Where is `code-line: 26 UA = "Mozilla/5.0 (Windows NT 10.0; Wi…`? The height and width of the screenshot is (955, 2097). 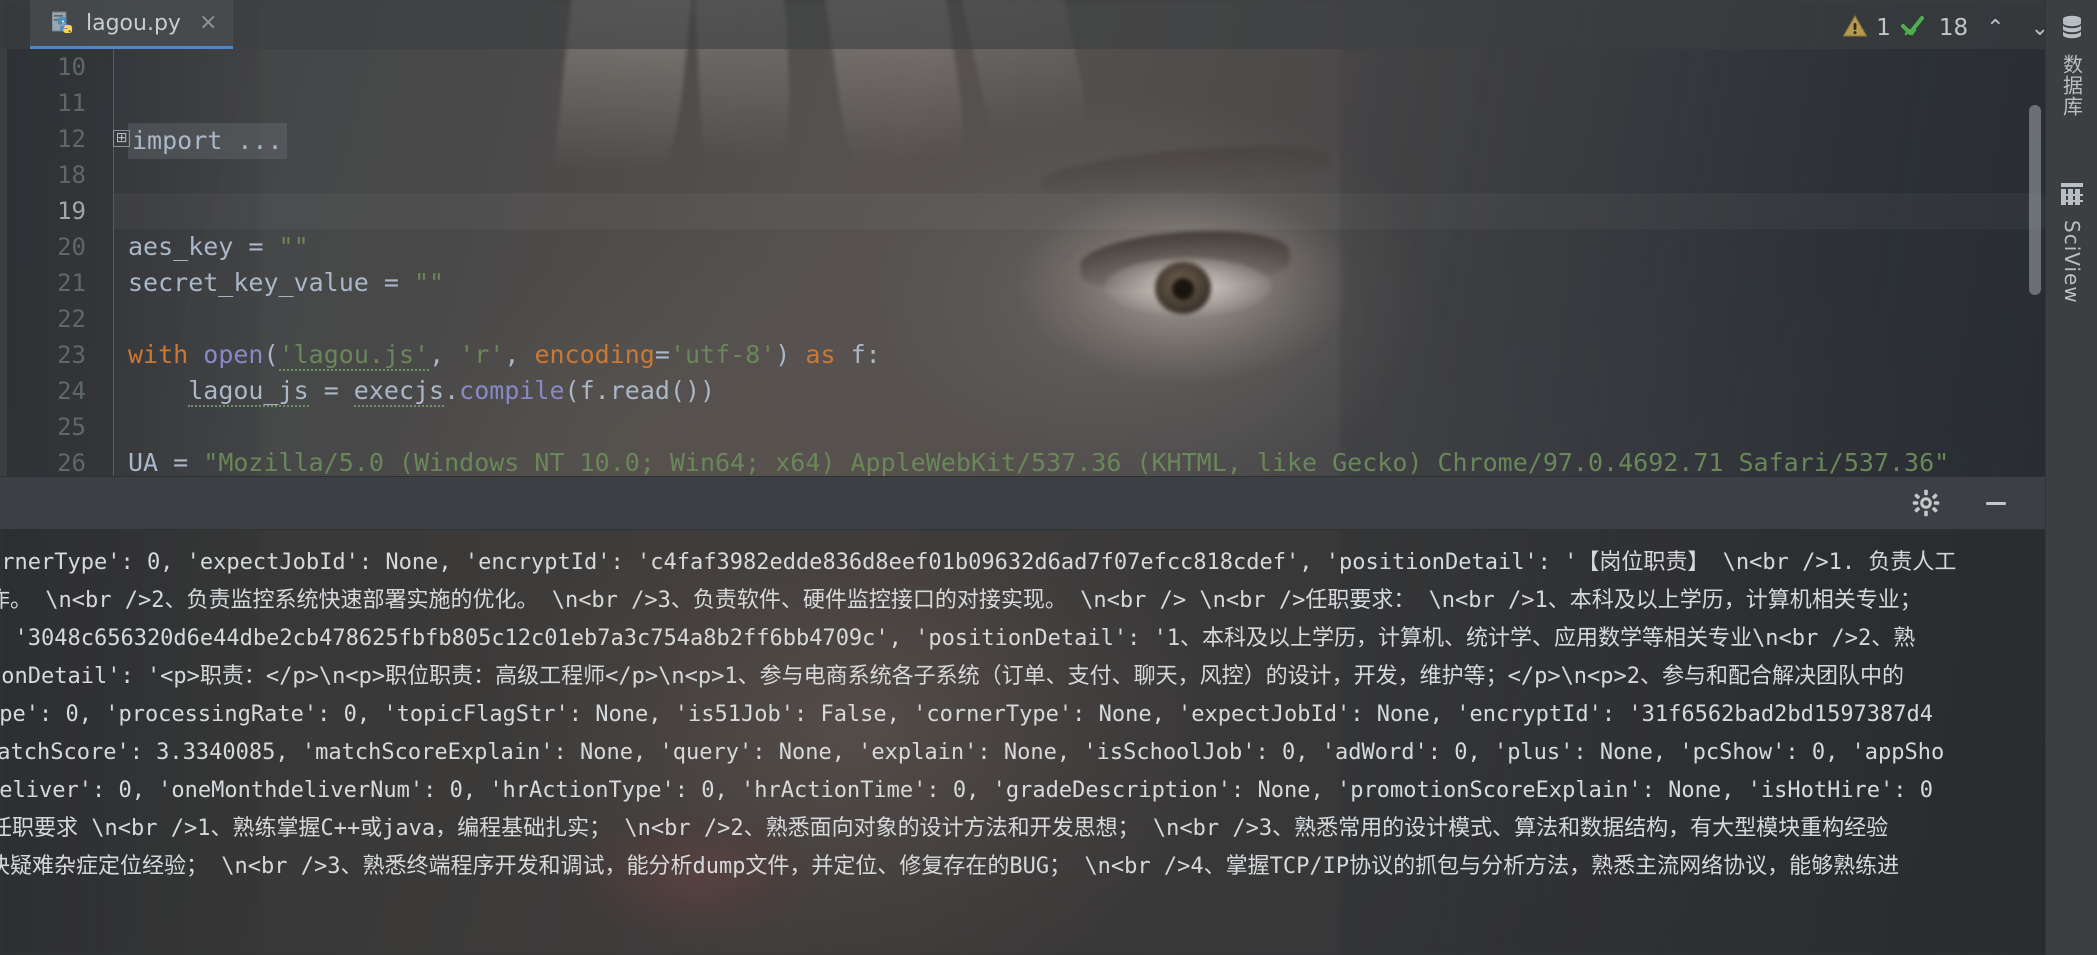
code-line: 26 UA = "Mozilla/5.0 (Windows NT 10.0; Wi… is located at coordinates (1022, 460).